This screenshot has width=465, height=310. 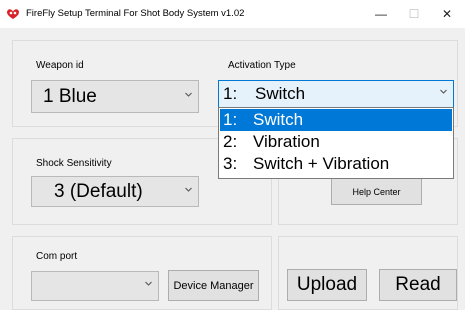 I want to click on shock-sensitivity-select: 3 (Default), so click(x=115, y=191).